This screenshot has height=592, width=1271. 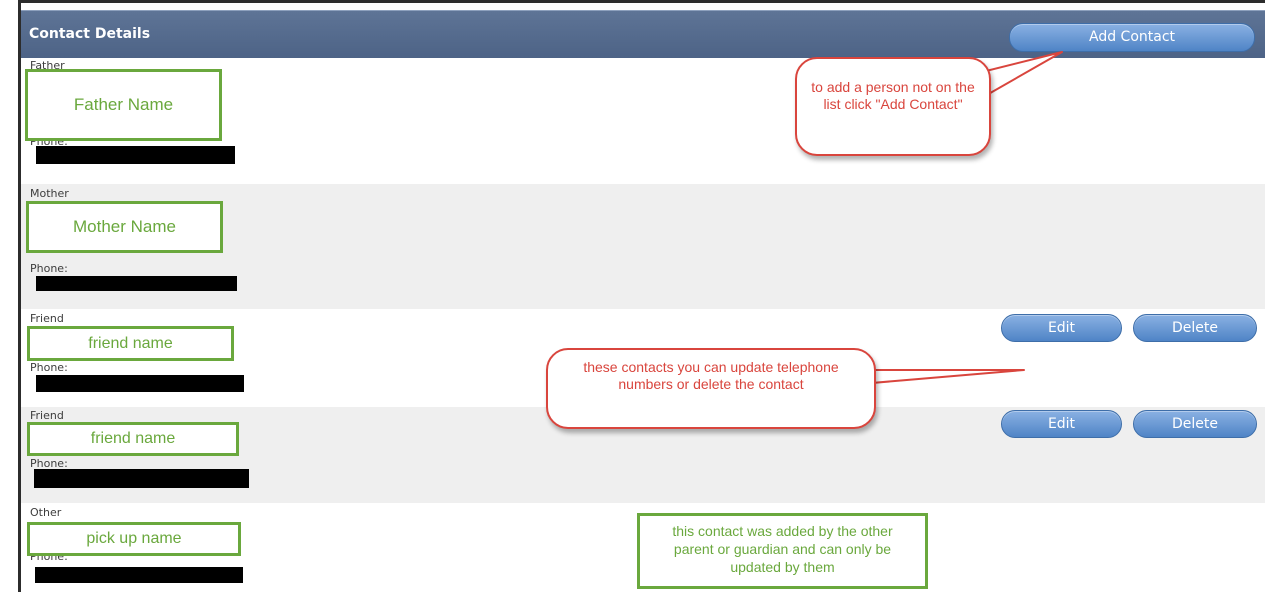 I want to click on pickup-name-box: pick up name, so click(x=134, y=539).